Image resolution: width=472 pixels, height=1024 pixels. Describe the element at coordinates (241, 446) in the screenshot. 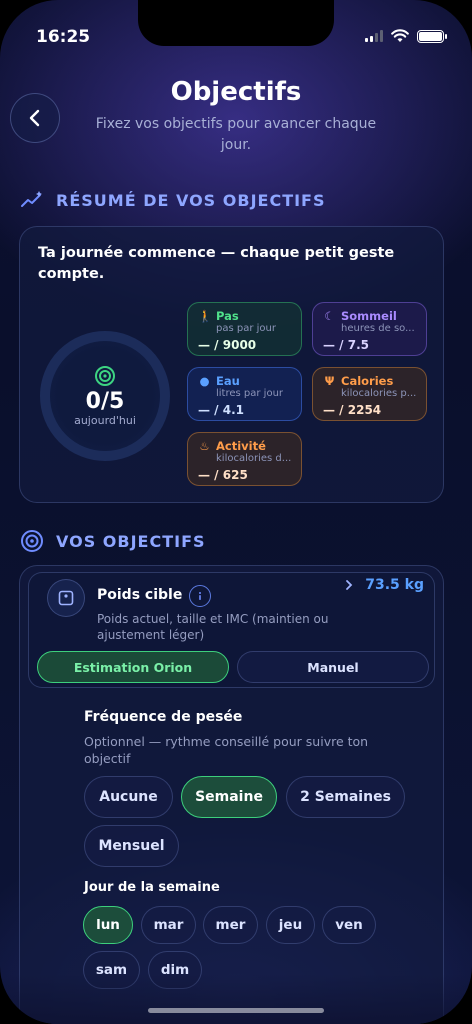

I see `goal-name: Activité` at that location.